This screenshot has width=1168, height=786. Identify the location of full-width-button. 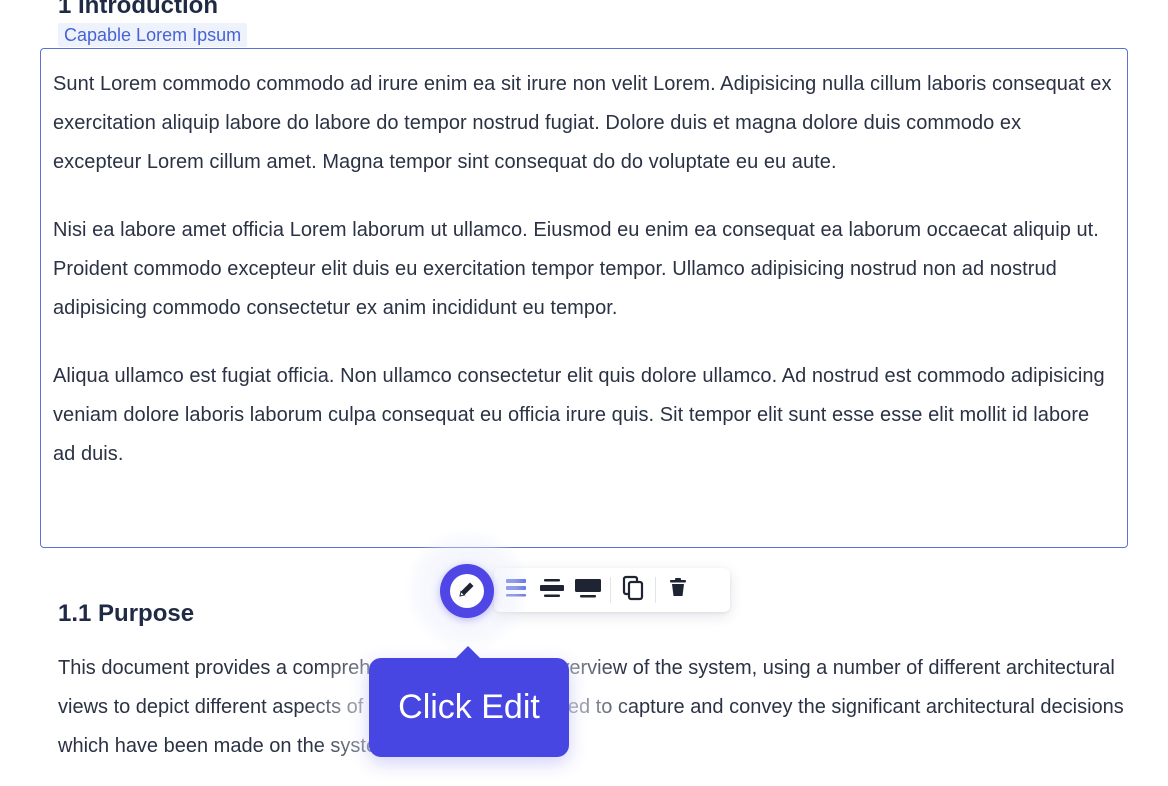
(588, 590).